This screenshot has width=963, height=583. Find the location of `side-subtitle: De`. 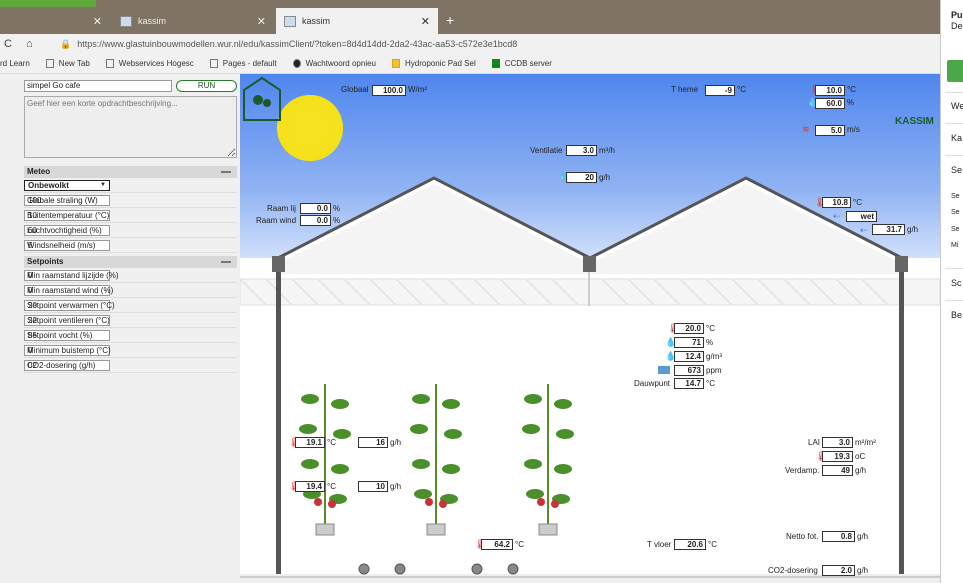

side-subtitle: De is located at coordinates (957, 26).